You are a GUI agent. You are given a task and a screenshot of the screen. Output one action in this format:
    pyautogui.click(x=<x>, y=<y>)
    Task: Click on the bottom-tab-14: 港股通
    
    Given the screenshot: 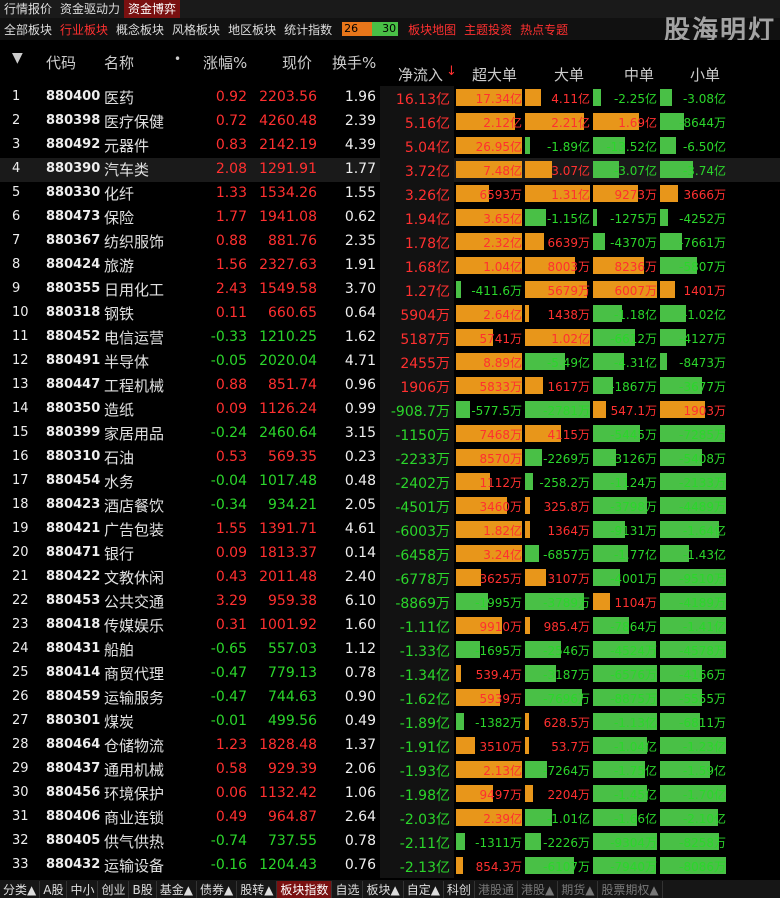 What is the action you would take?
    pyautogui.click(x=496, y=889)
    